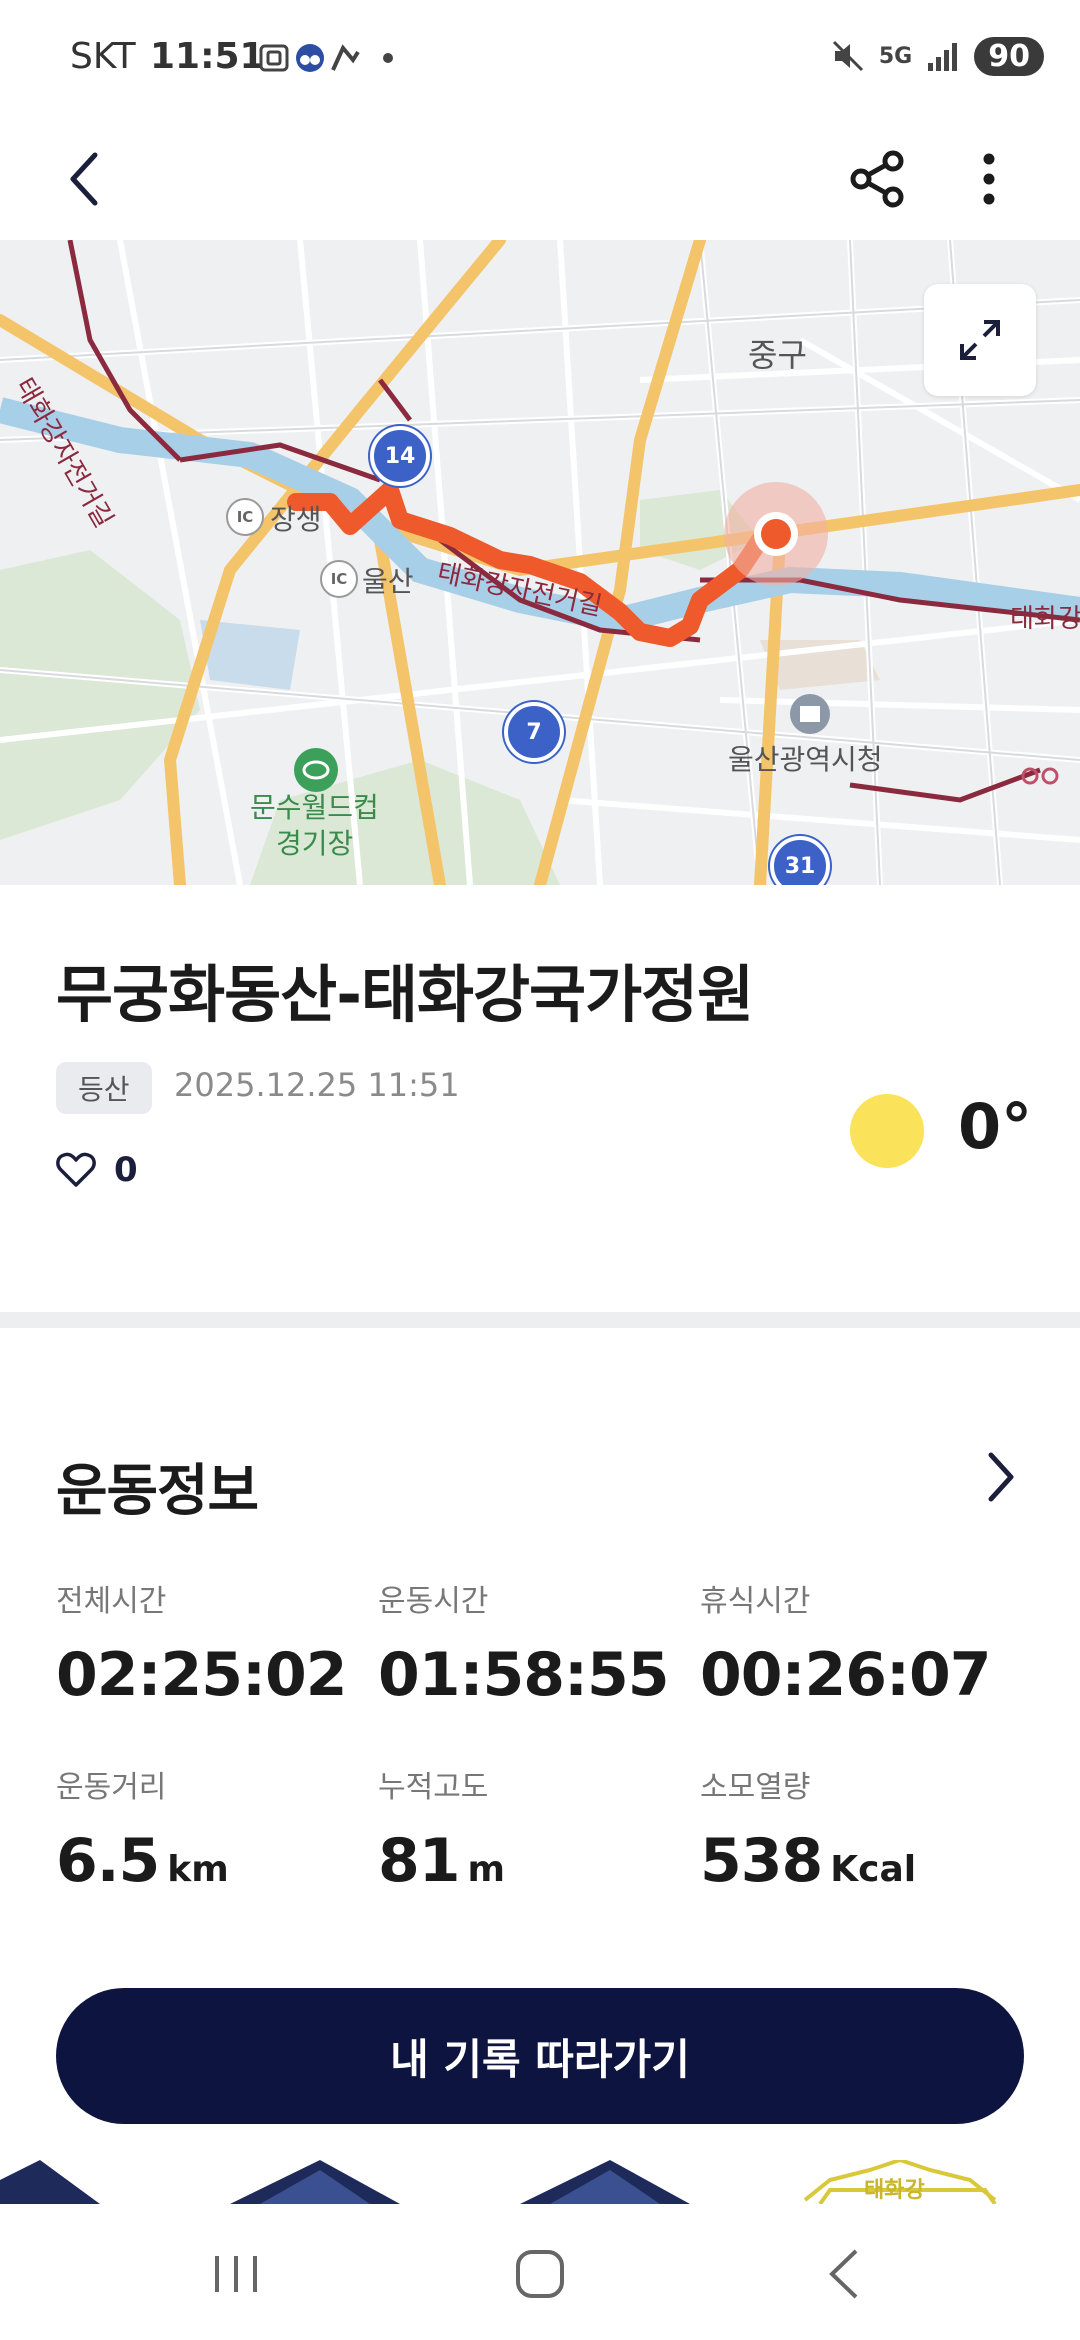  What do you see at coordinates (540, 59) in the screenshot?
I see `status-bar: SKT 11:51 5G 90` at bounding box center [540, 59].